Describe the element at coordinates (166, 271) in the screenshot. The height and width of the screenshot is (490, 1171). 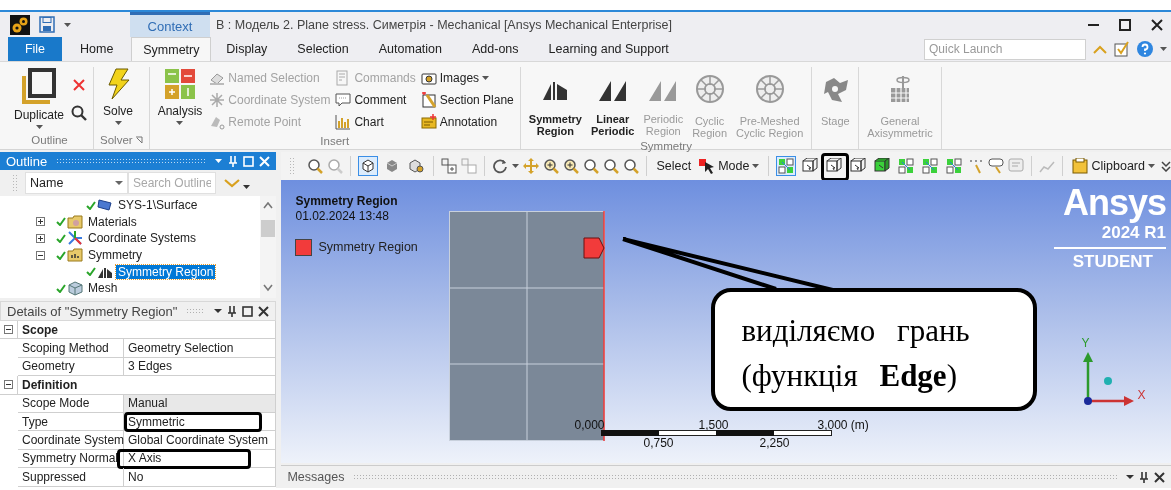
I see `tree-item: Symmetry Region` at that location.